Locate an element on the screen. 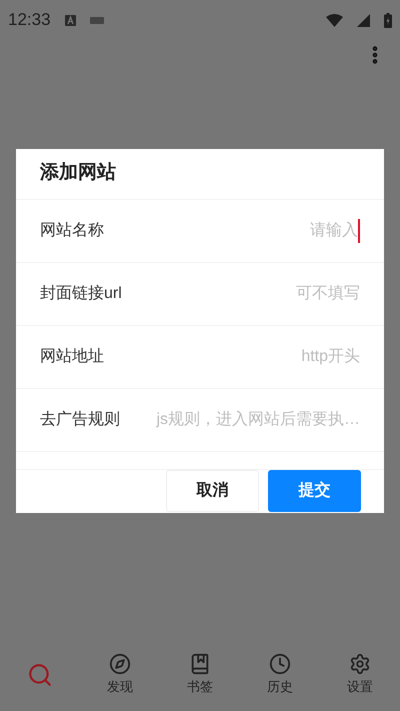  clock-icon is located at coordinates (280, 664).